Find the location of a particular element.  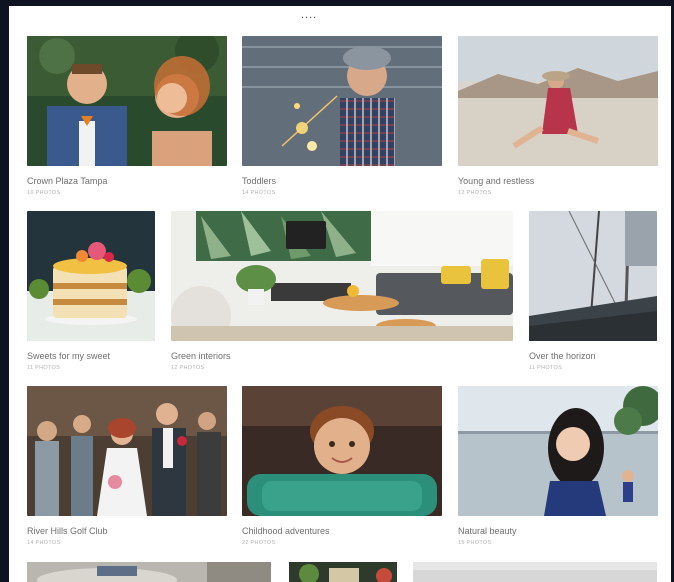

album-card-young-and-restless: Young and restless 12 PHOTOS is located at coordinates (558, 118).